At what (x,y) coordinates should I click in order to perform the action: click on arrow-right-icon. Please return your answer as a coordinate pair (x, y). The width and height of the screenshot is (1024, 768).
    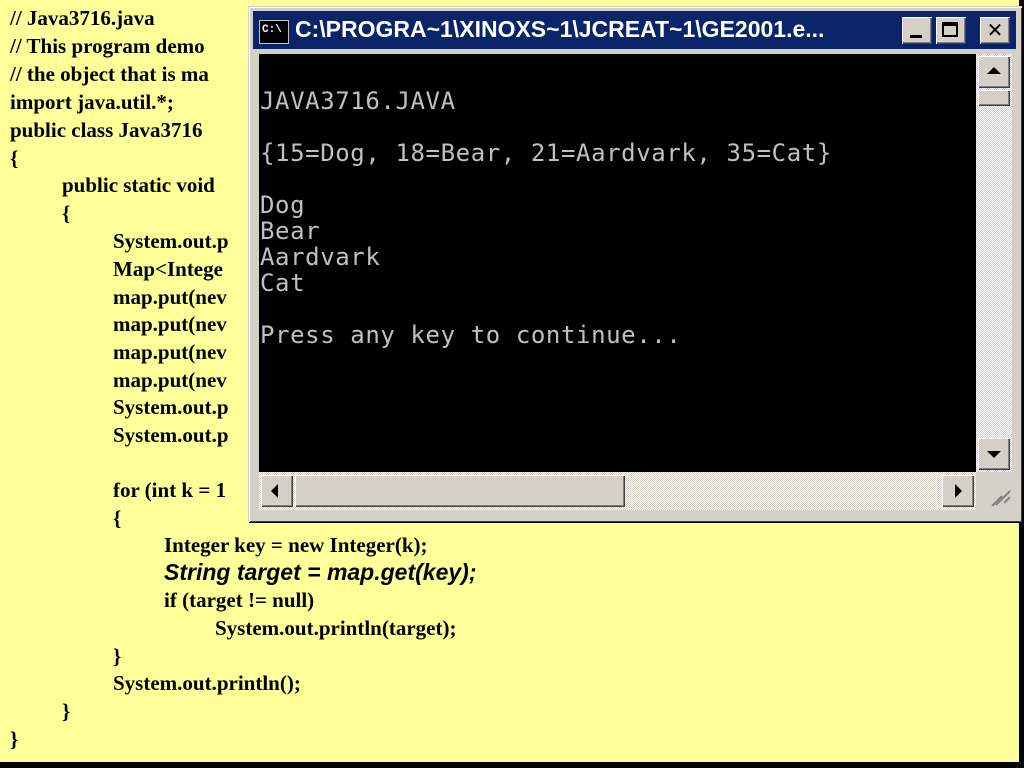
    Looking at the image, I should click on (958, 491).